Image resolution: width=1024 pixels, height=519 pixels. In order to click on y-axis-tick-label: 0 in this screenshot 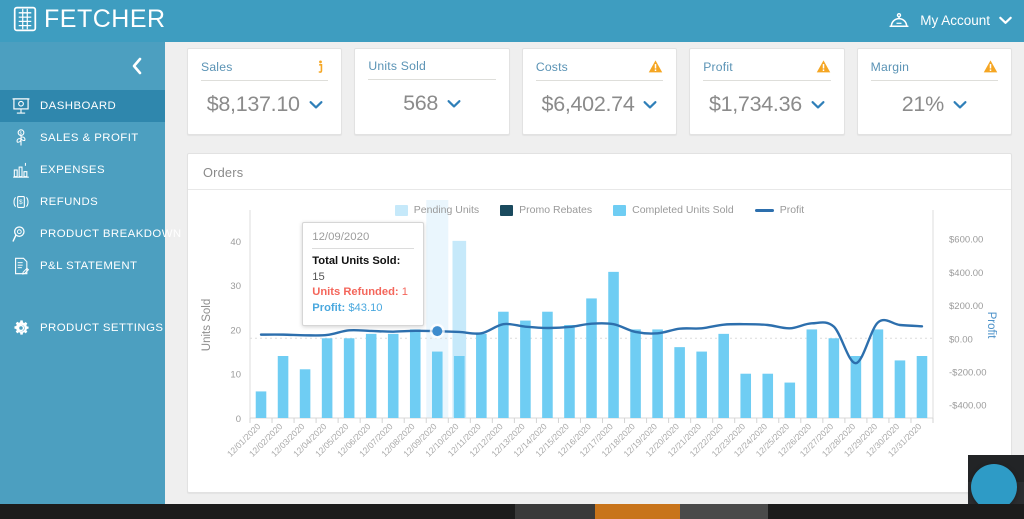, I will do `click(238, 419)`.